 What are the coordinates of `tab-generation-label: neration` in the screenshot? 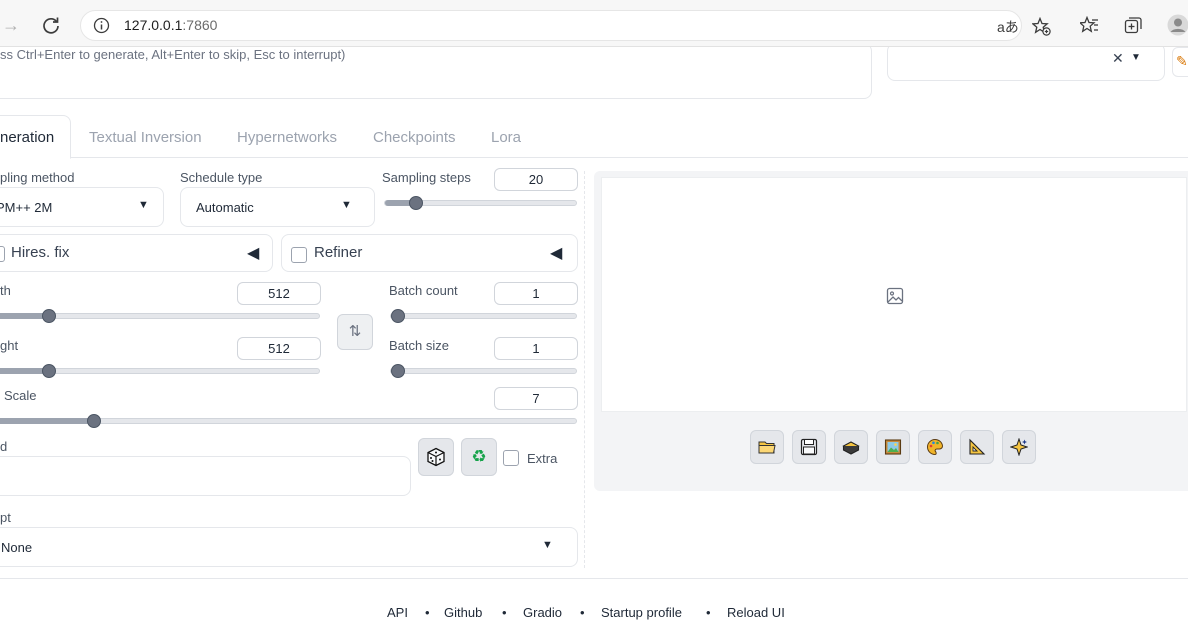 It's located at (27, 137).